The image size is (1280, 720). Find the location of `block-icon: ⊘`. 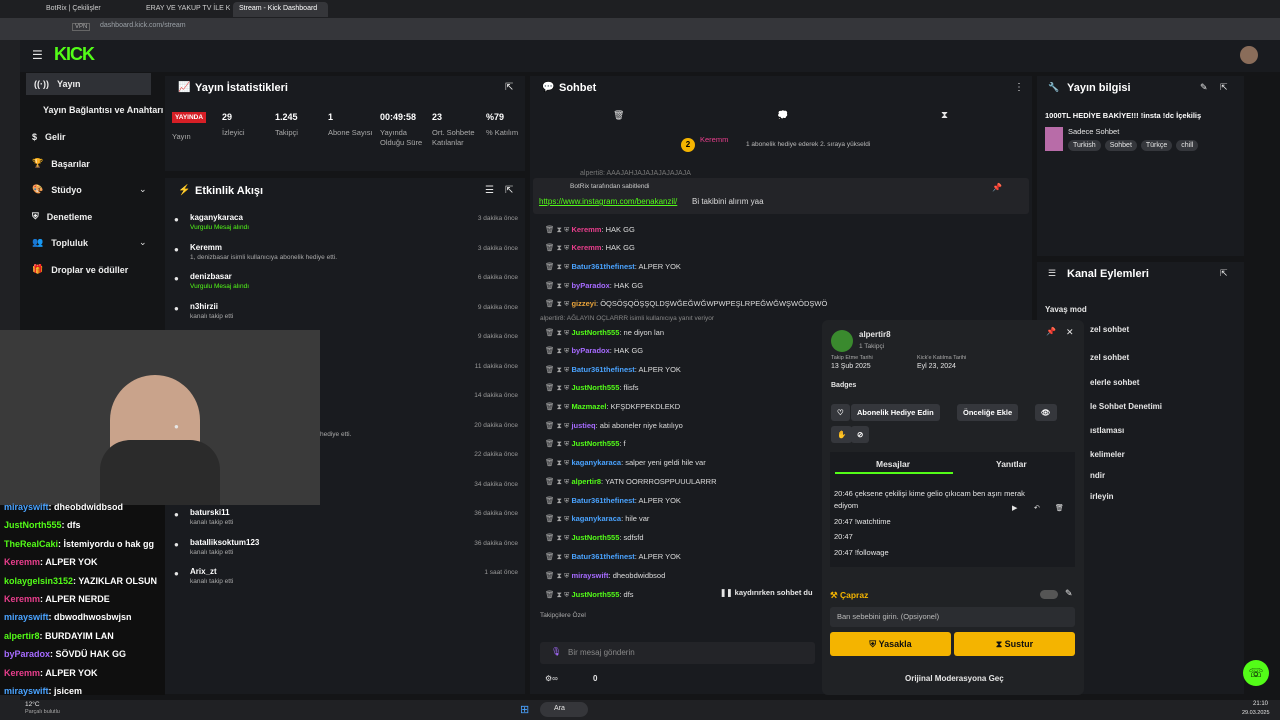

block-icon: ⊘ is located at coordinates (860, 434).